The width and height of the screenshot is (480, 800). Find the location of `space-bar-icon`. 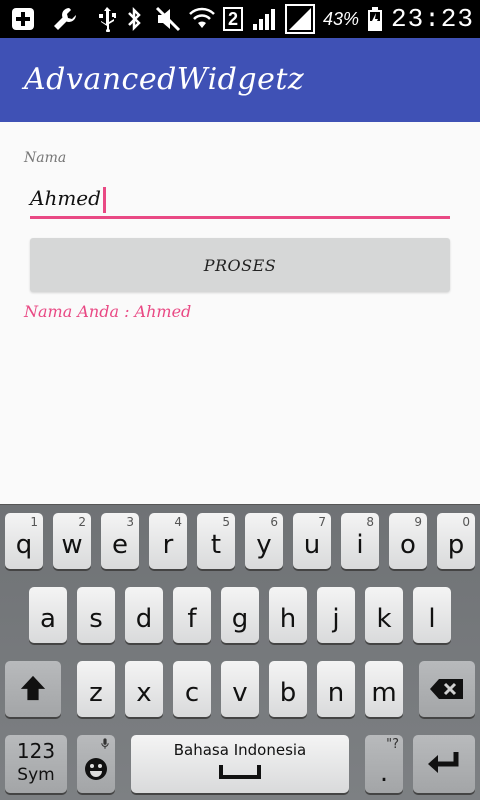

space-bar-icon is located at coordinates (240, 772).